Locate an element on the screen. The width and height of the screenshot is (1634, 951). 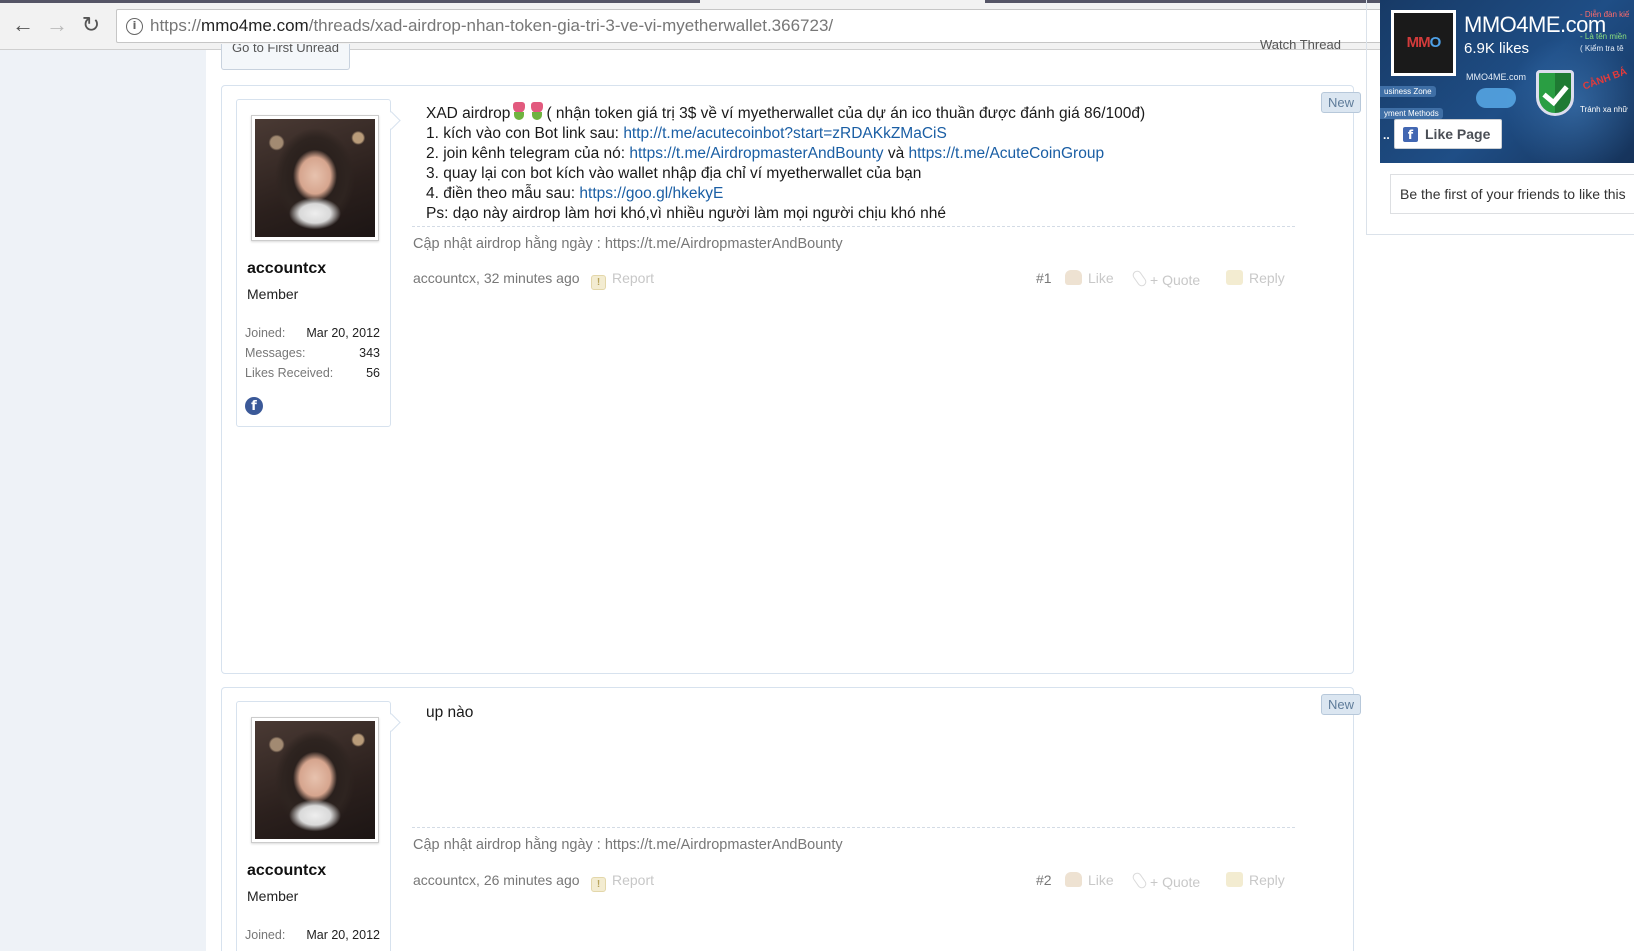
logo-image: MMO is located at coordinates (1423, 43).